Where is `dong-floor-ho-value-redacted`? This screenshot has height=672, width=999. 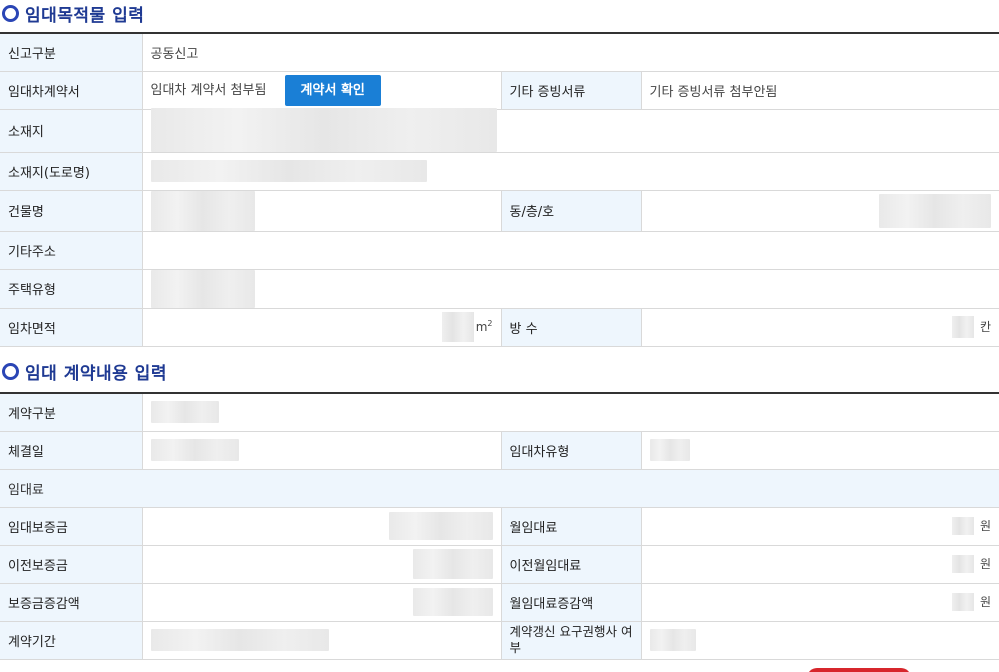
dong-floor-ho-value-redacted is located at coordinates (820, 211).